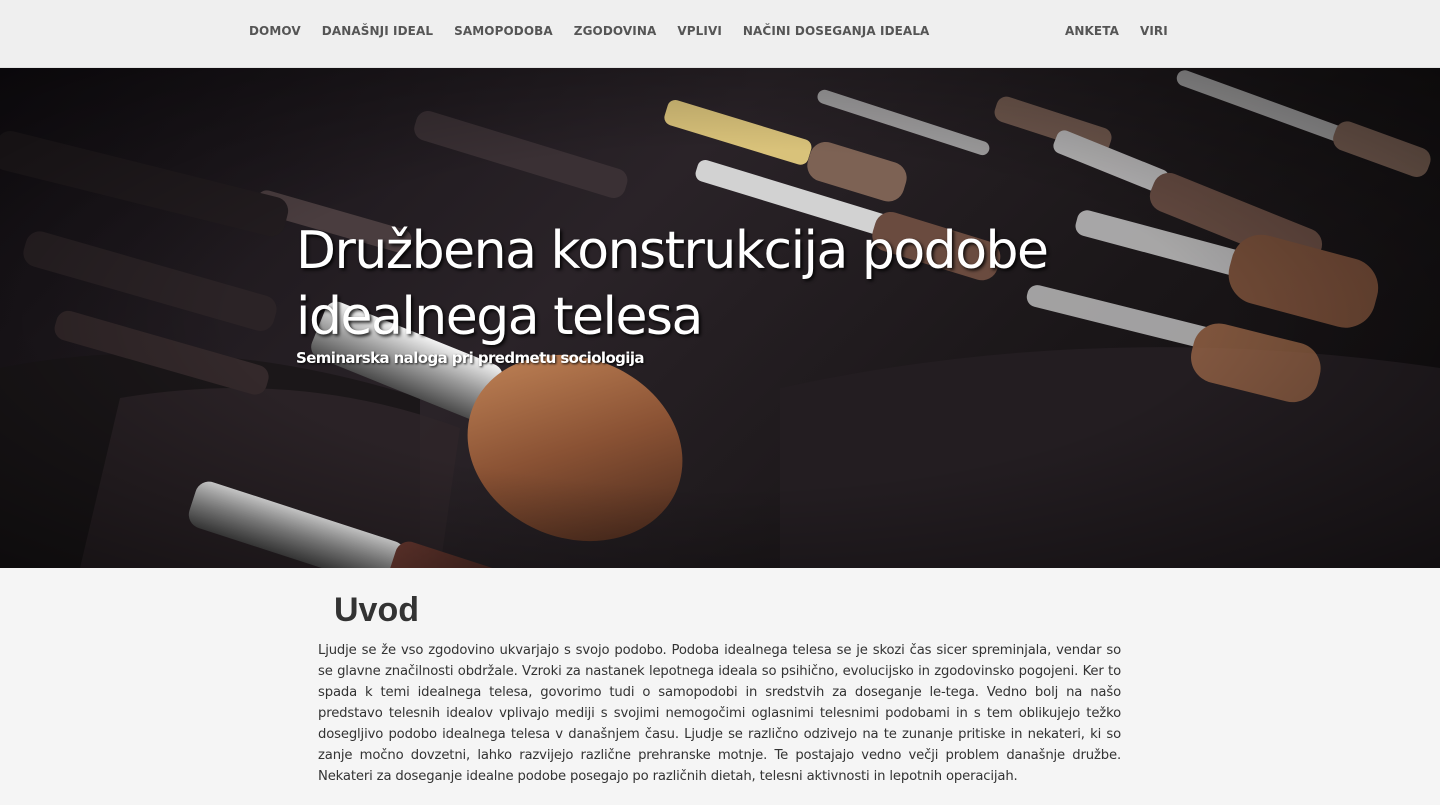  I want to click on nav-item-nacini-doseganja-ideala: NAČINI DOSEGANJA IDEALA, so click(836, 31).